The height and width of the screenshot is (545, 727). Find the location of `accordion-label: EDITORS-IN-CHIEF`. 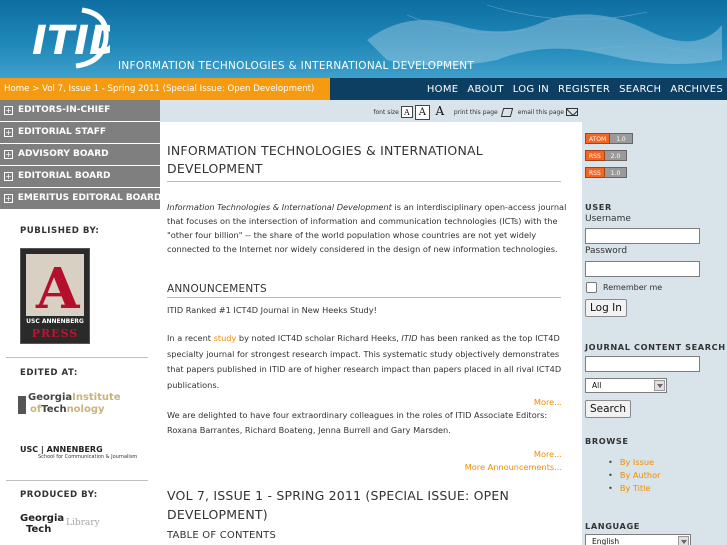

accordion-label: EDITORS-IN-CHIEF is located at coordinates (64, 110).